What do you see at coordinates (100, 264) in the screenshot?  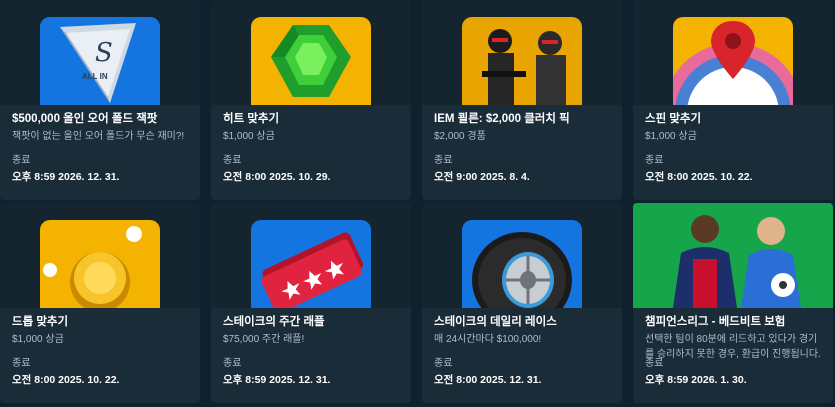 I see `plinko-ball-icon` at bounding box center [100, 264].